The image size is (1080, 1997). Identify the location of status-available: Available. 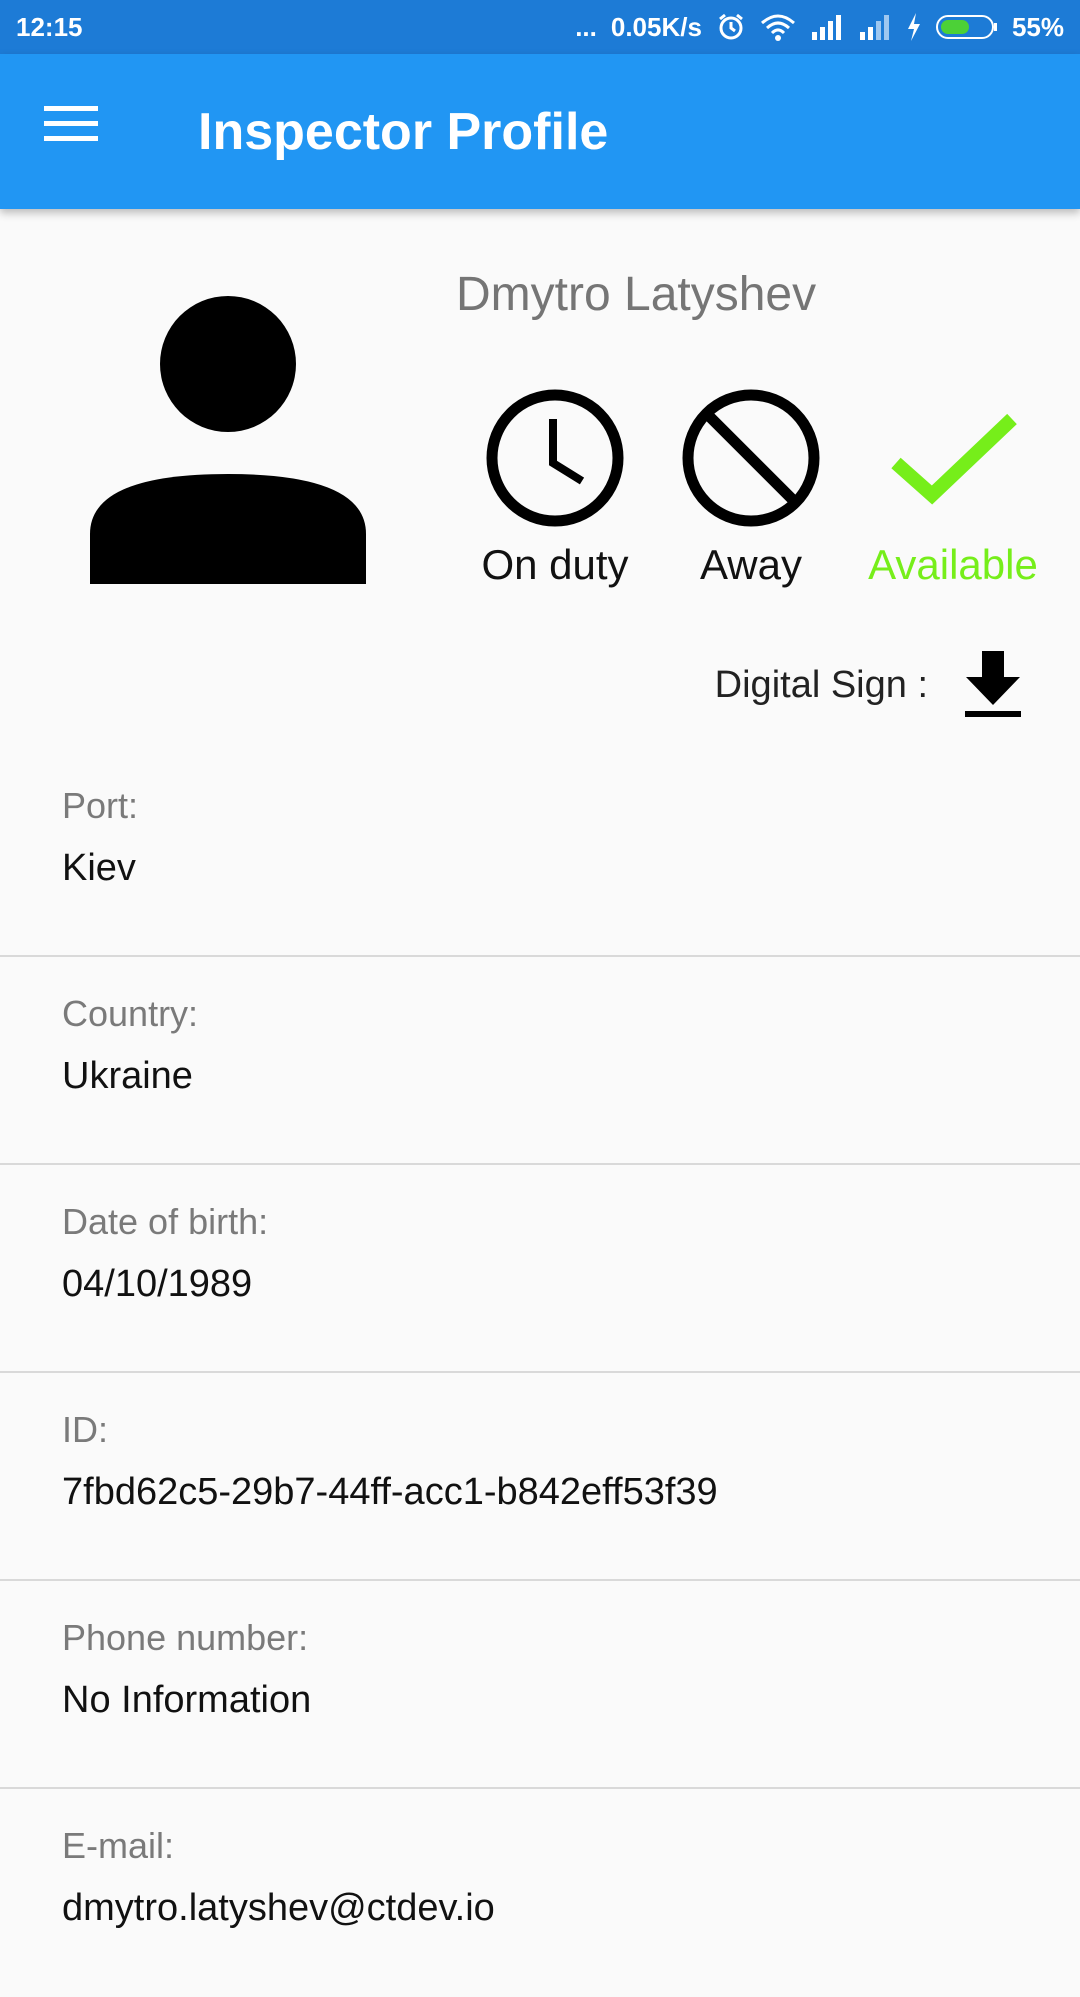
(953, 488).